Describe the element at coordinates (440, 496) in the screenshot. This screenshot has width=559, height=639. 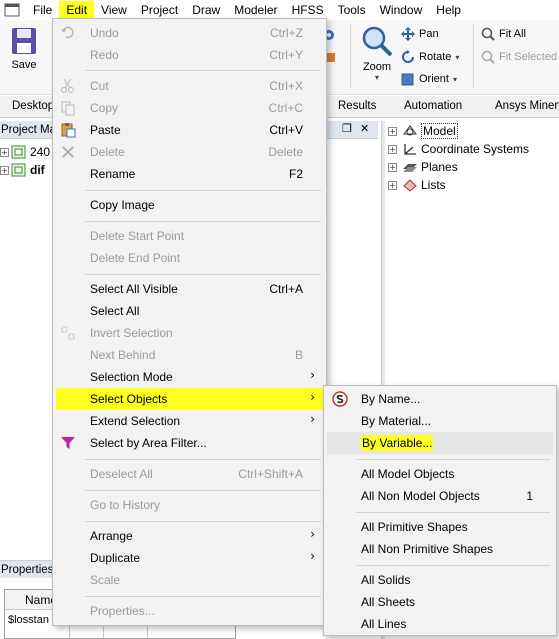
I see `submenu-item-all-non-model-objects: All Non Model Objects 1` at that location.